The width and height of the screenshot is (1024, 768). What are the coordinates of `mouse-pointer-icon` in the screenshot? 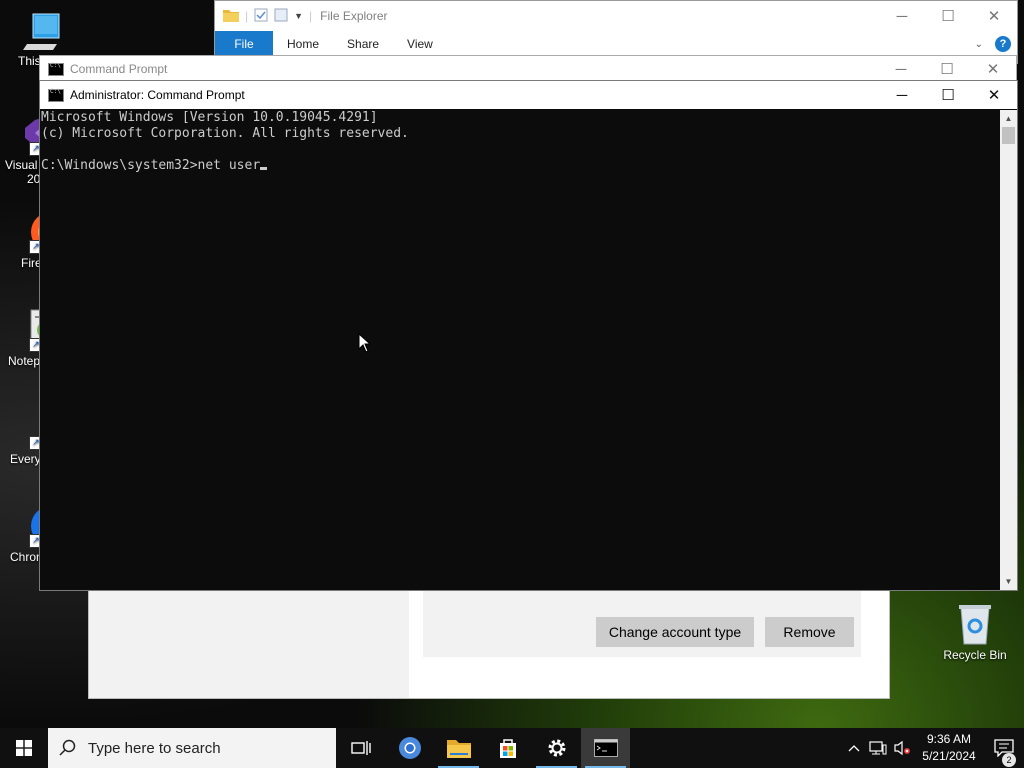 It's located at (365, 344).